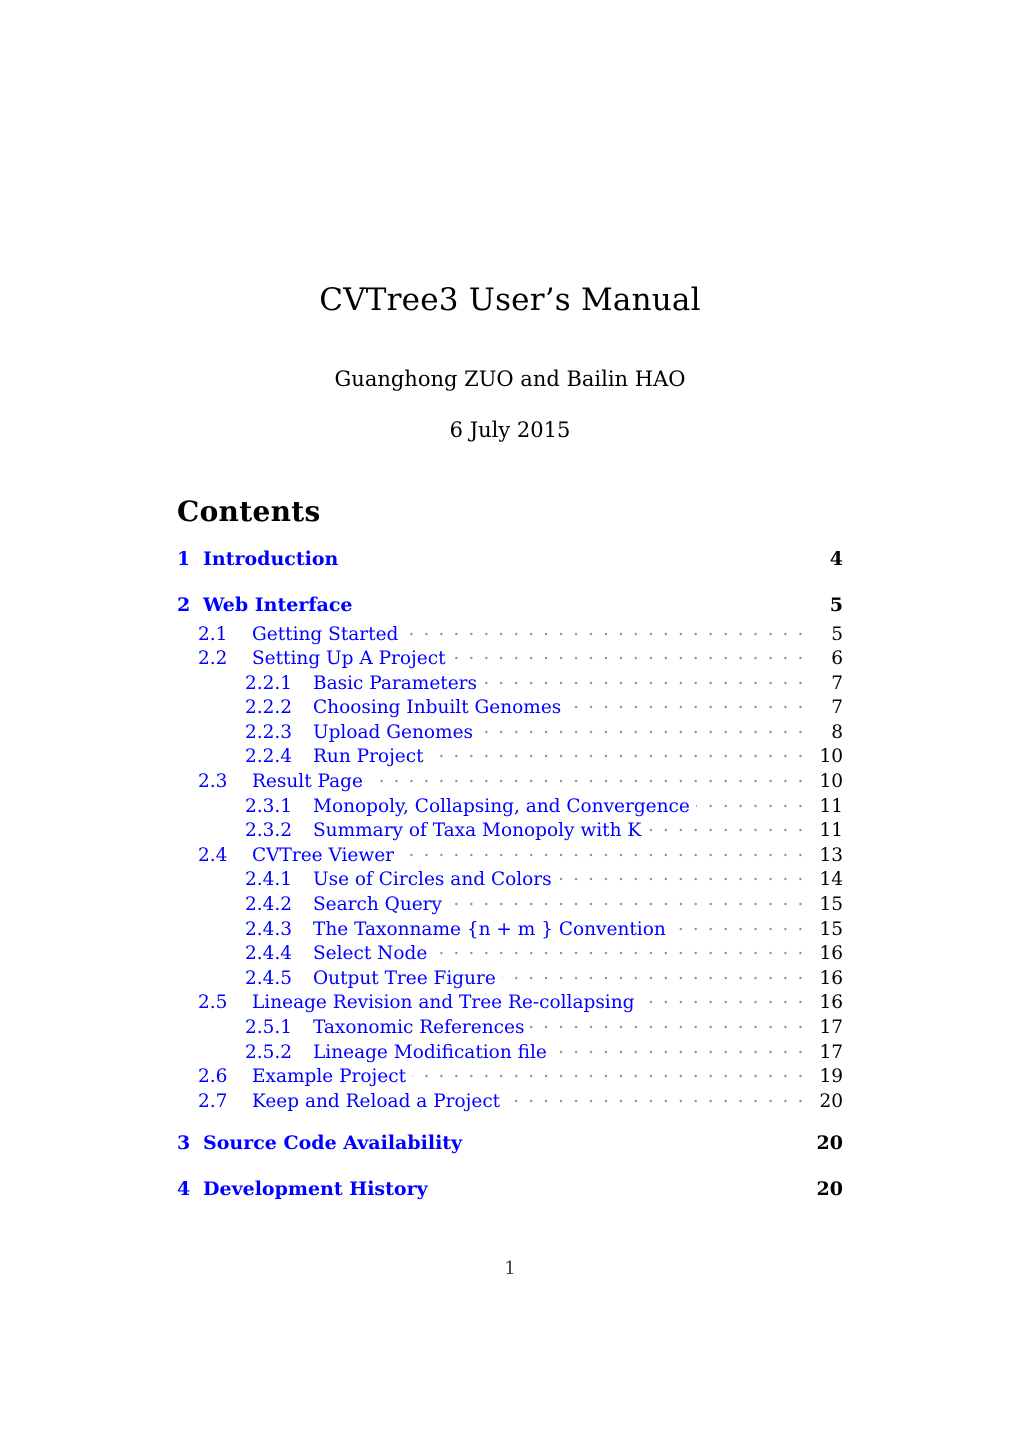 The image size is (1020, 1442). What do you see at coordinates (213, 634) in the screenshot?
I see `toc-entry-number: 2.1` at bounding box center [213, 634].